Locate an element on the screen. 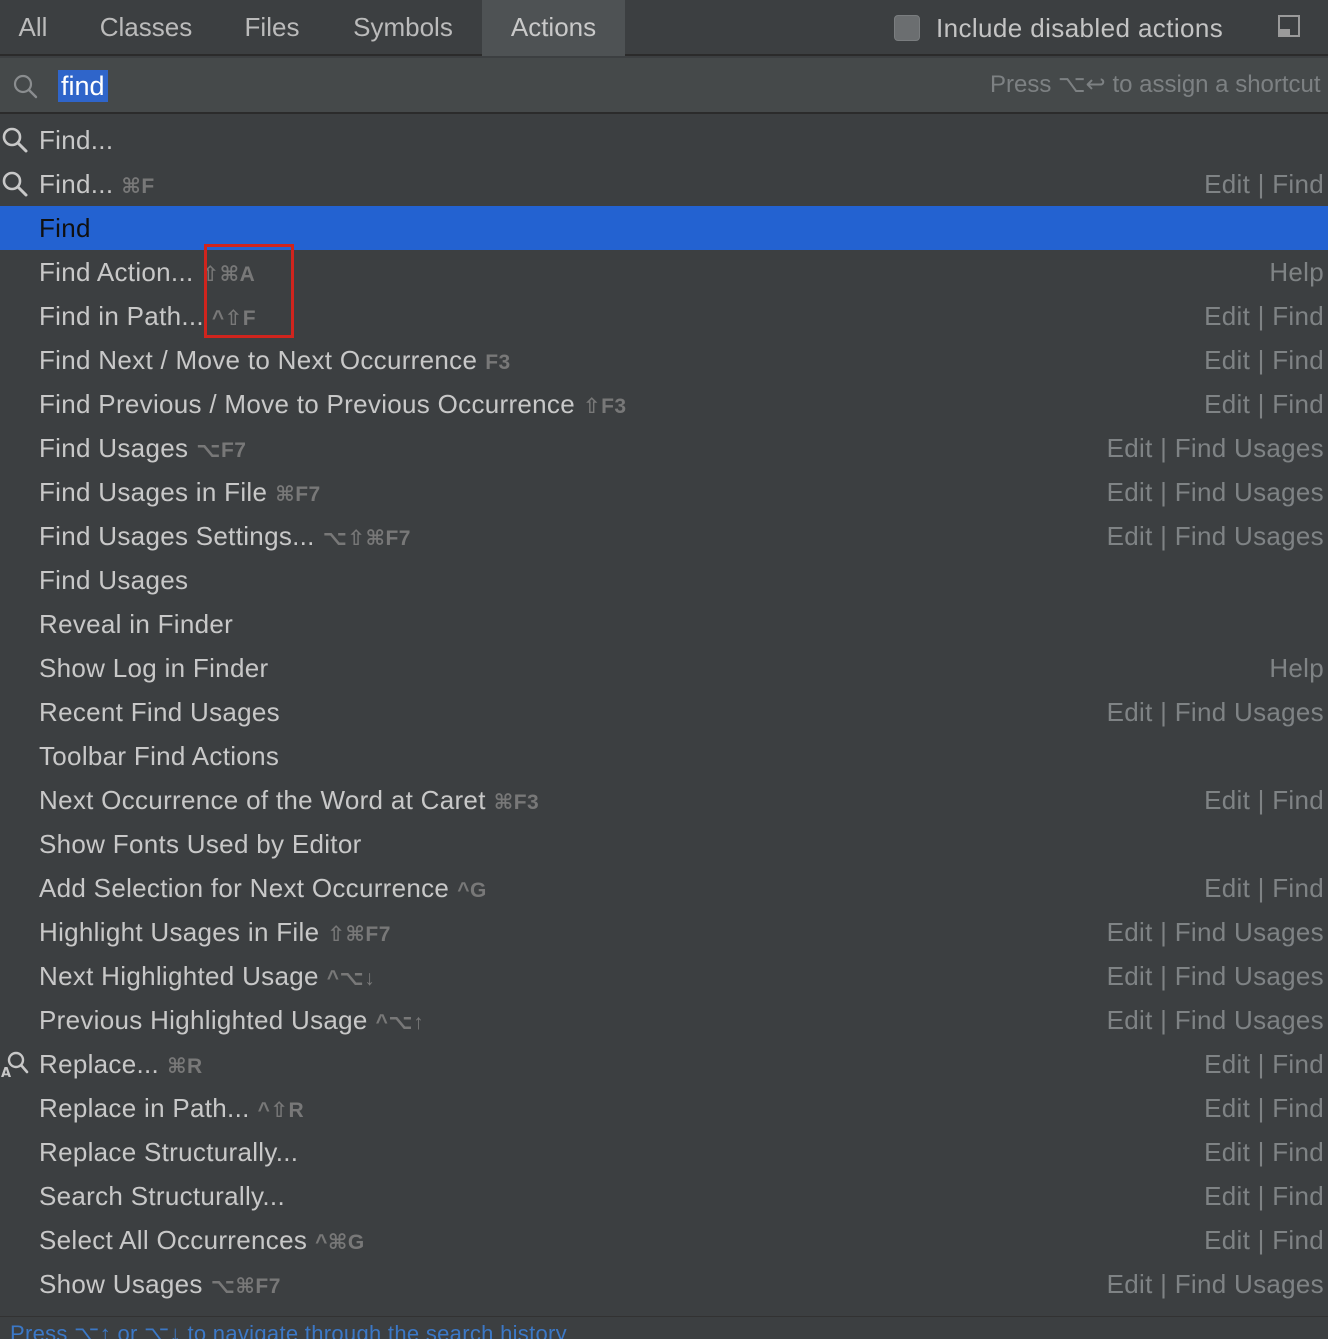  result-row: Find is located at coordinates (664, 228).